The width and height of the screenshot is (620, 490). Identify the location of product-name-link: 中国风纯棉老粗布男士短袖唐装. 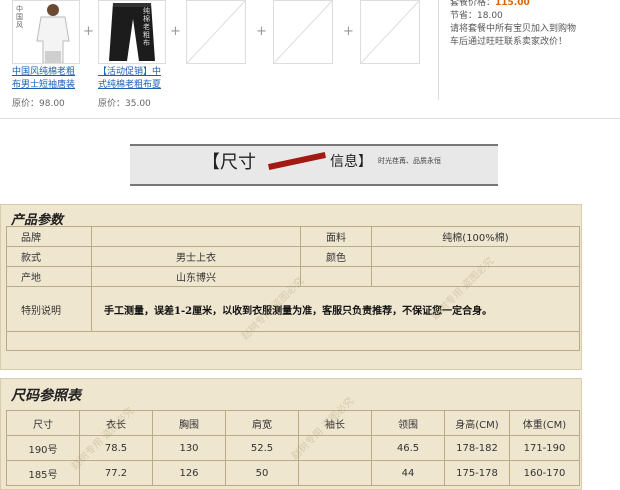
(46, 79).